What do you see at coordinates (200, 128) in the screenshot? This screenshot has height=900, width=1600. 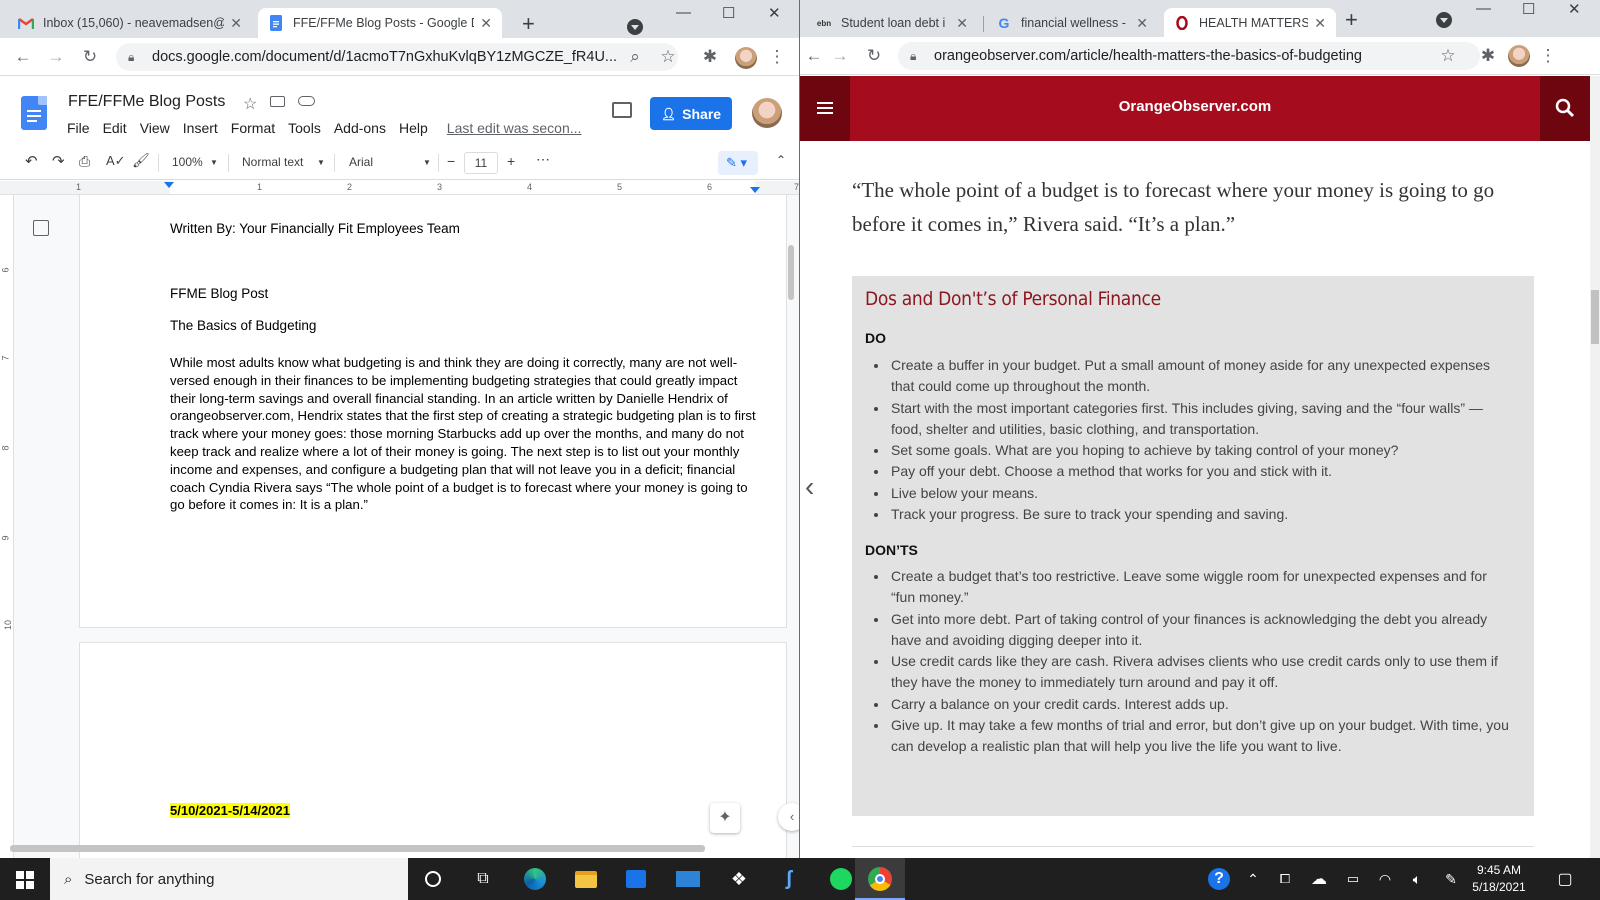 I see `menu-insert: Insert` at bounding box center [200, 128].